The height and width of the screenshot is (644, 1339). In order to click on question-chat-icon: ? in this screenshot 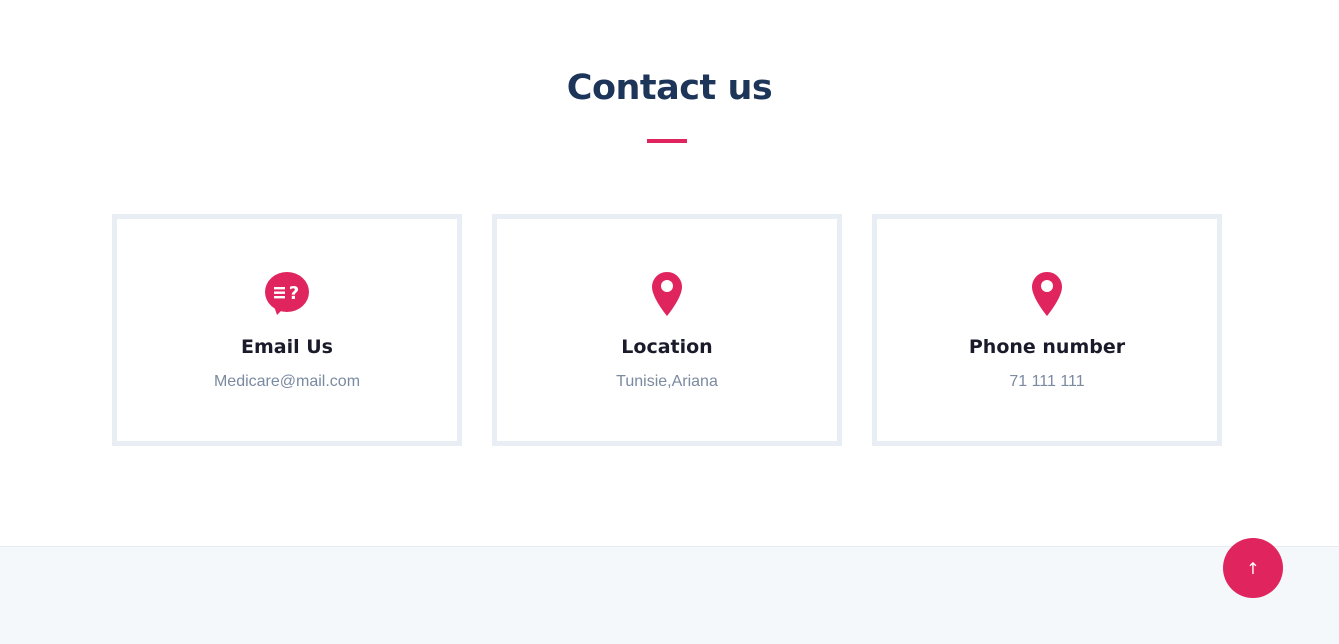, I will do `click(287, 294)`.